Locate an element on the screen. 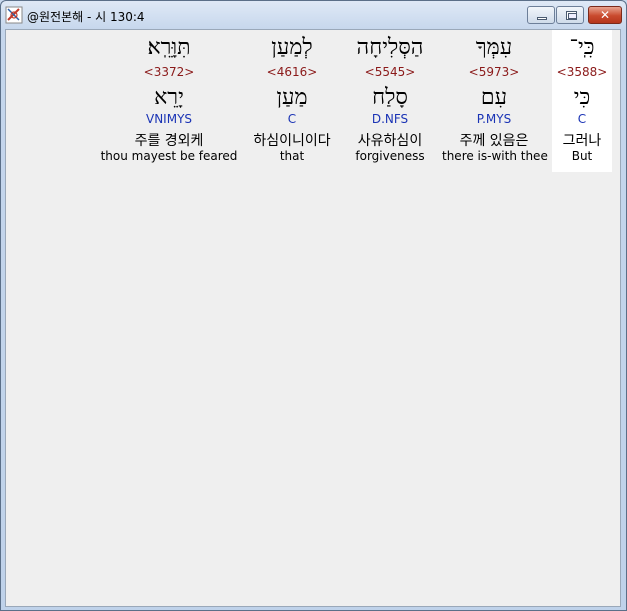 Image resolution: width=627 pixels, height=611 pixels. window-title: @원전본해 - 시 130:4 is located at coordinates (86, 17).